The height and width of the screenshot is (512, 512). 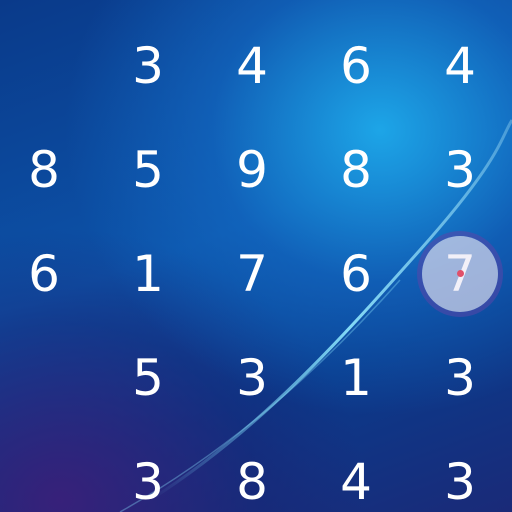 I want to click on cell-digit: 7, so click(x=252, y=274).